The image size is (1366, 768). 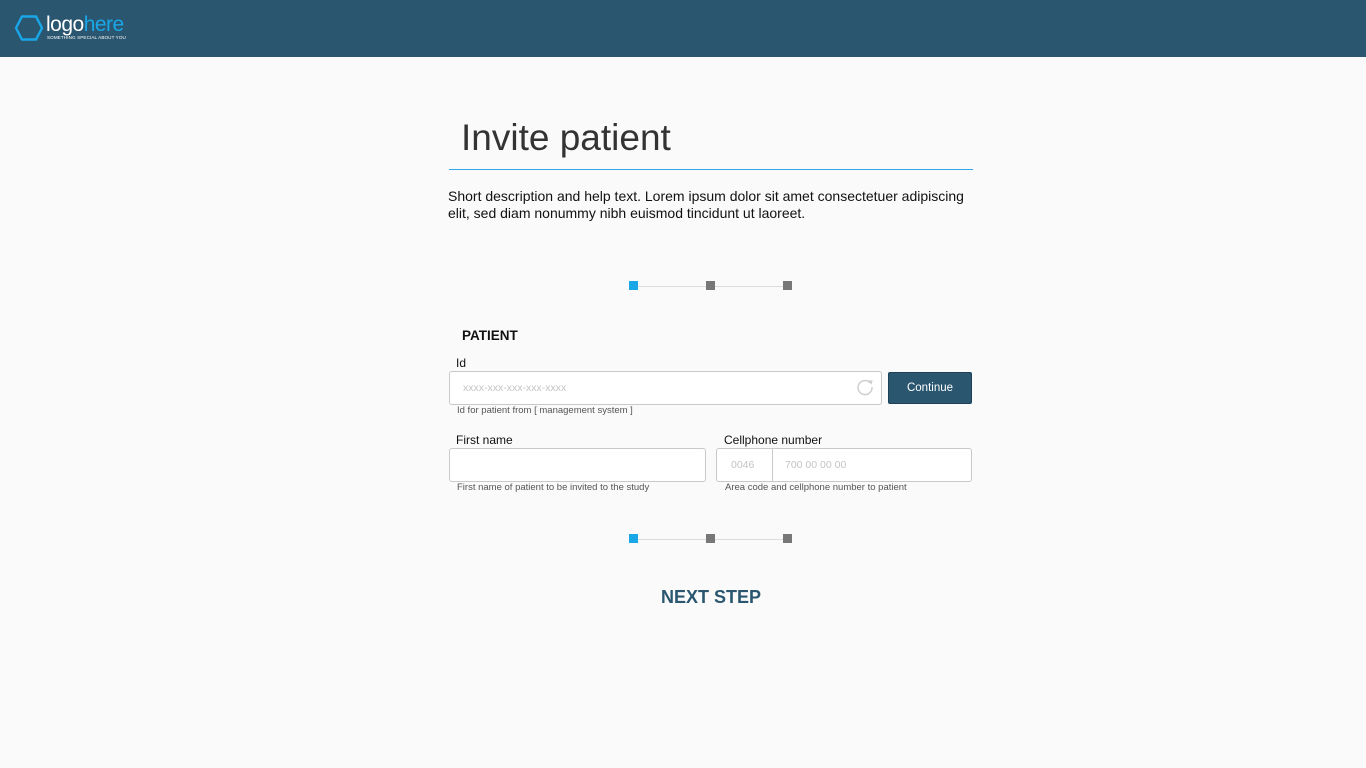 What do you see at coordinates (745, 465) in the screenshot?
I see `area-code-input` at bounding box center [745, 465].